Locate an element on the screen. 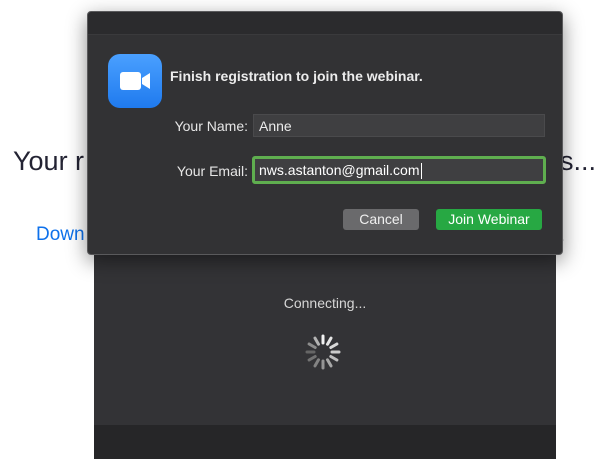 This screenshot has width=600, height=459. dialog-title: Finish registration to join the webinar. is located at coordinates (296, 76).